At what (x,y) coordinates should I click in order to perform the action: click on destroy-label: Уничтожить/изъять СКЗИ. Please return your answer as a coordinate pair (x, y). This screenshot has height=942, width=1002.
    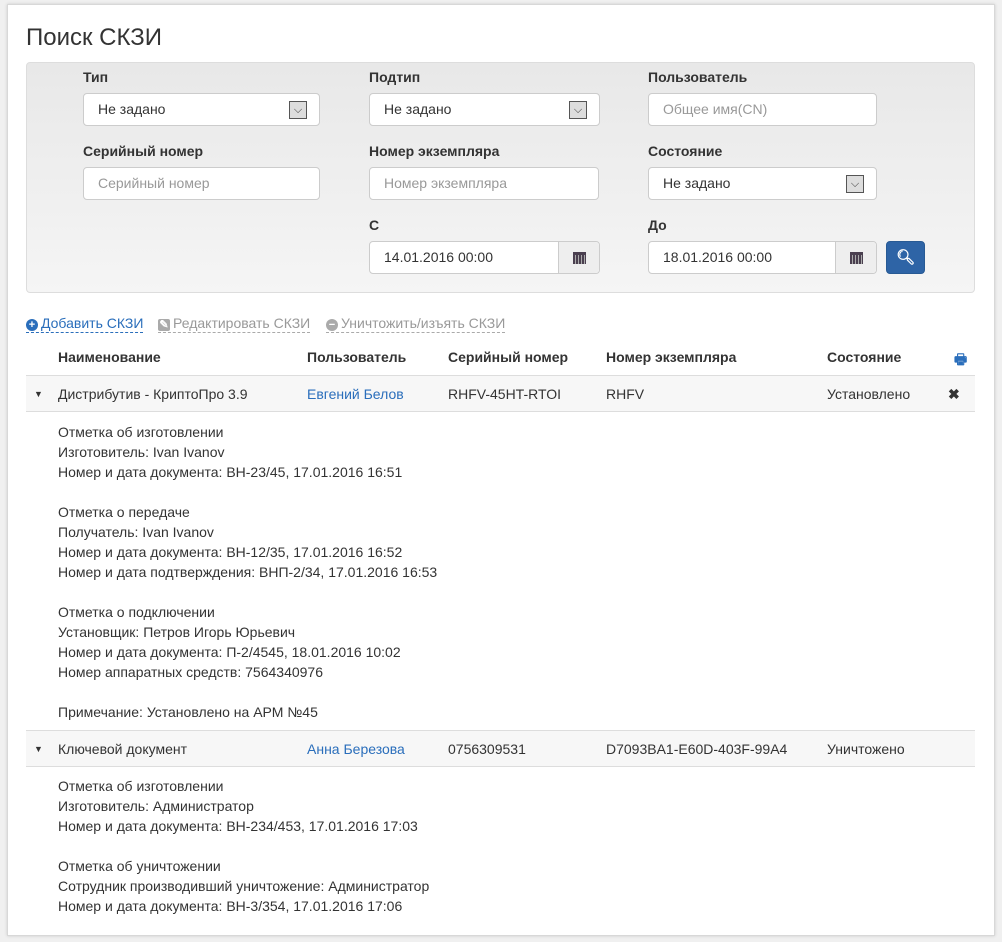
    Looking at the image, I should click on (423, 323).